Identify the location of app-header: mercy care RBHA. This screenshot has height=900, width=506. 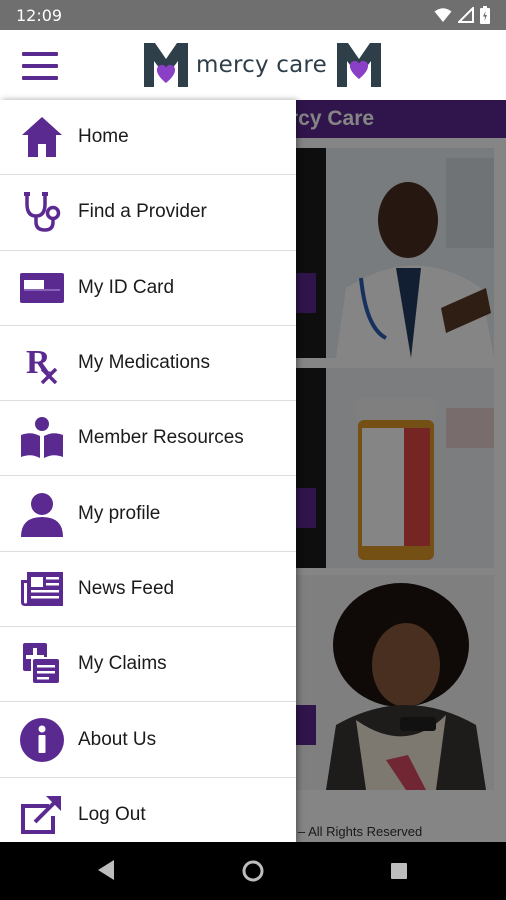
(253, 65).